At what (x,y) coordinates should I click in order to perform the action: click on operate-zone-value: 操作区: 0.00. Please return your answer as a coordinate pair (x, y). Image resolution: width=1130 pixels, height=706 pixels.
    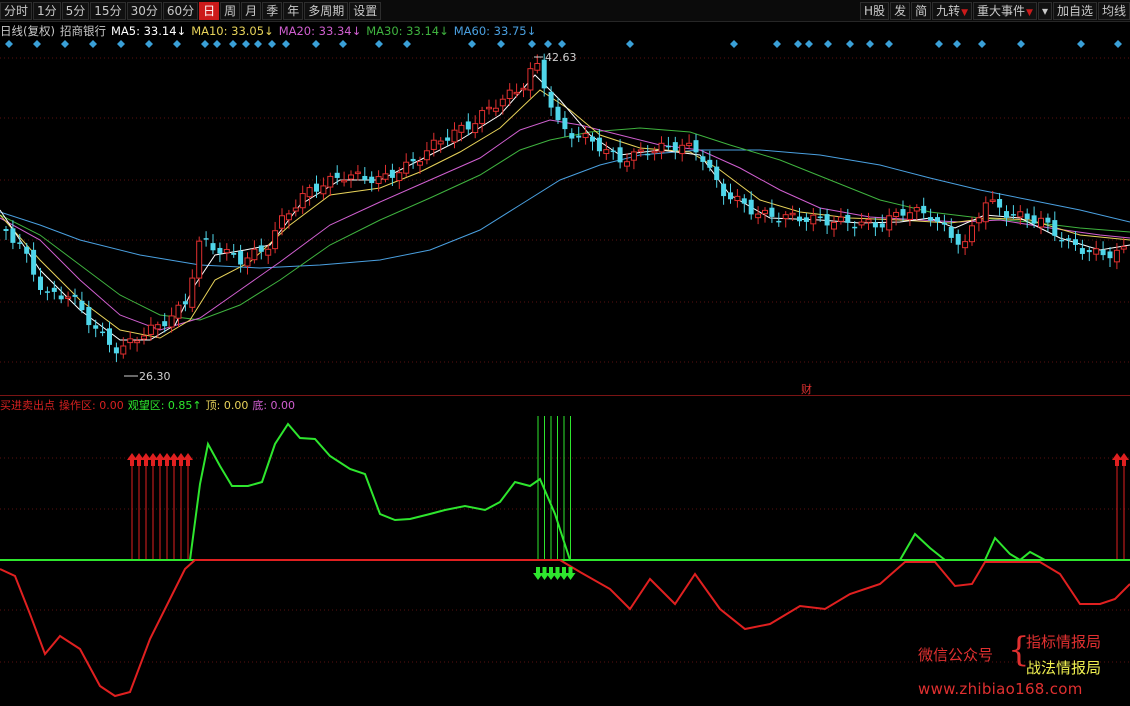
    Looking at the image, I should click on (91, 405).